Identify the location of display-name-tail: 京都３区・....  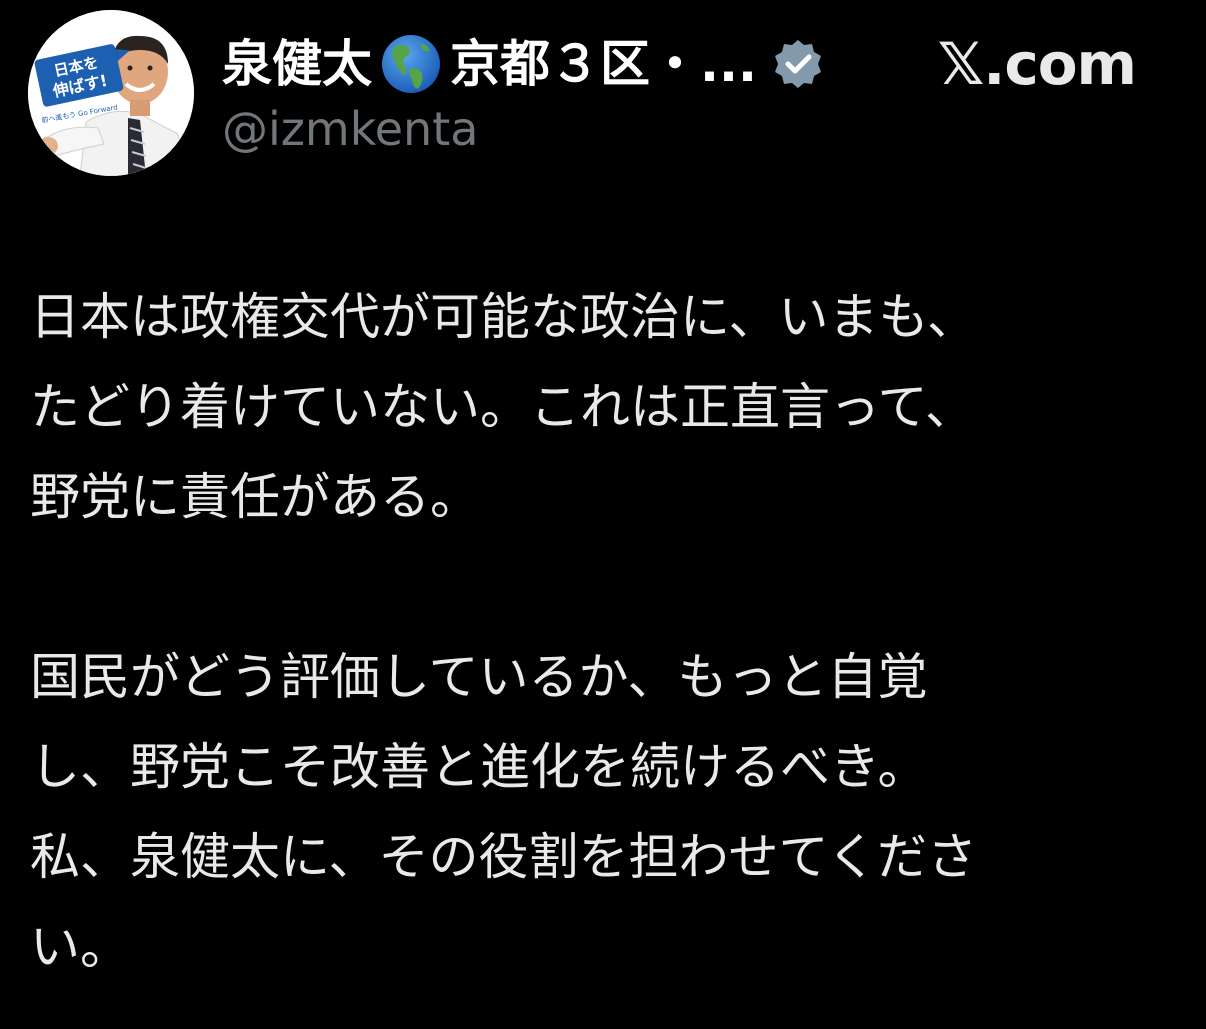
(603, 64).